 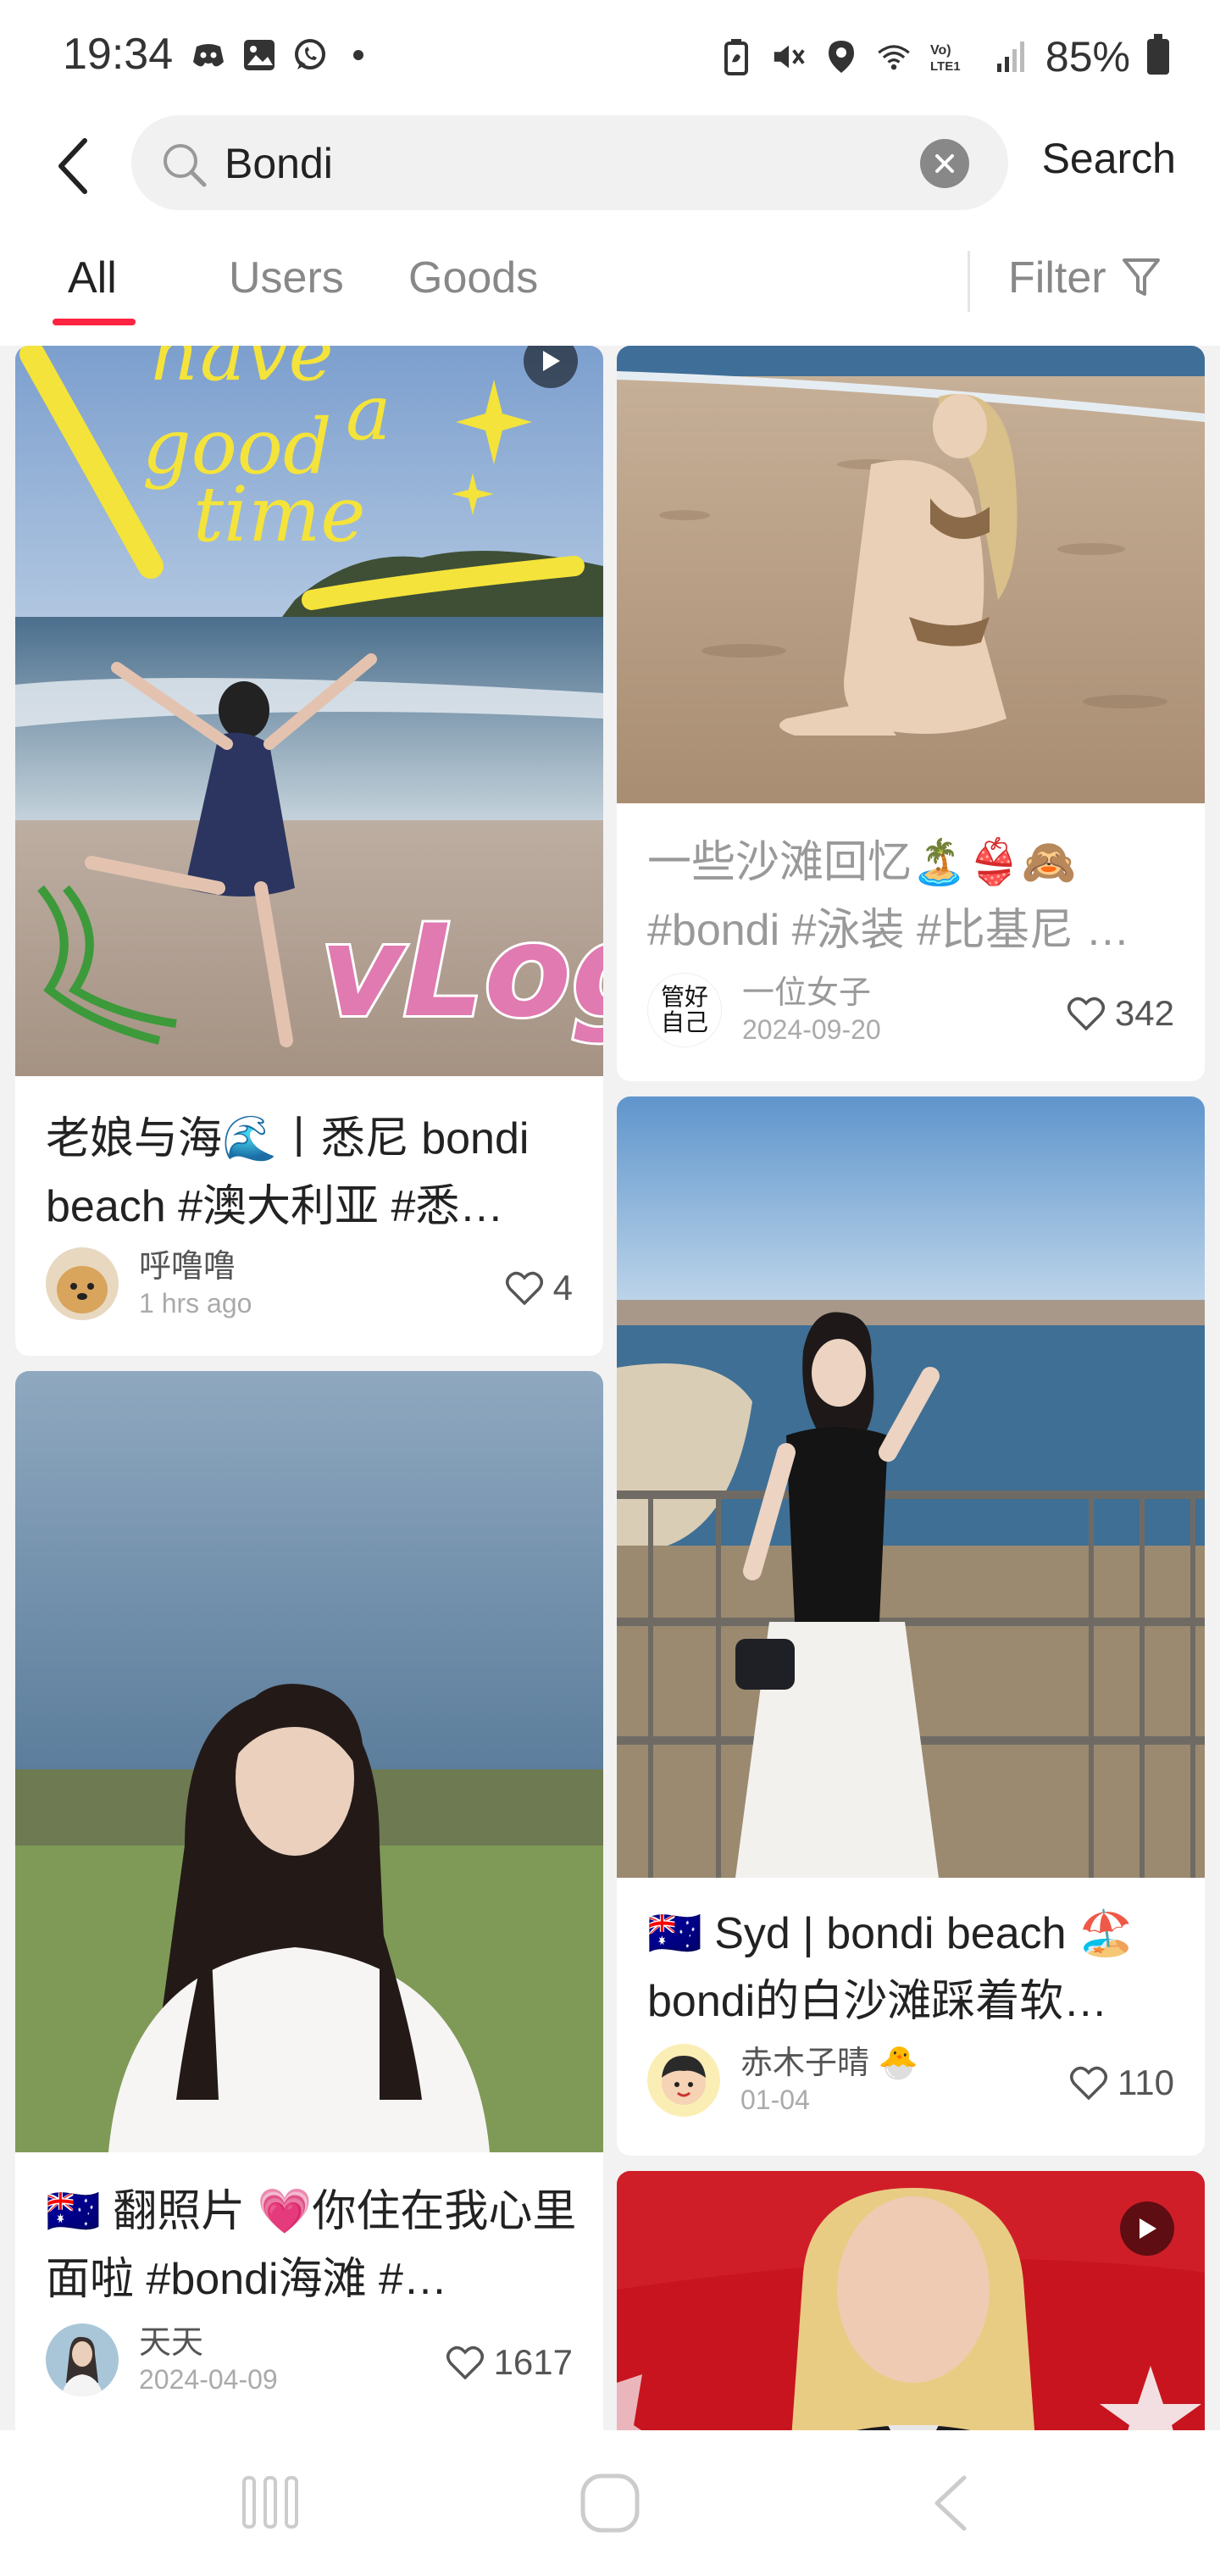 I want to click on post-image: have a good time vLog, so click(x=309, y=711).